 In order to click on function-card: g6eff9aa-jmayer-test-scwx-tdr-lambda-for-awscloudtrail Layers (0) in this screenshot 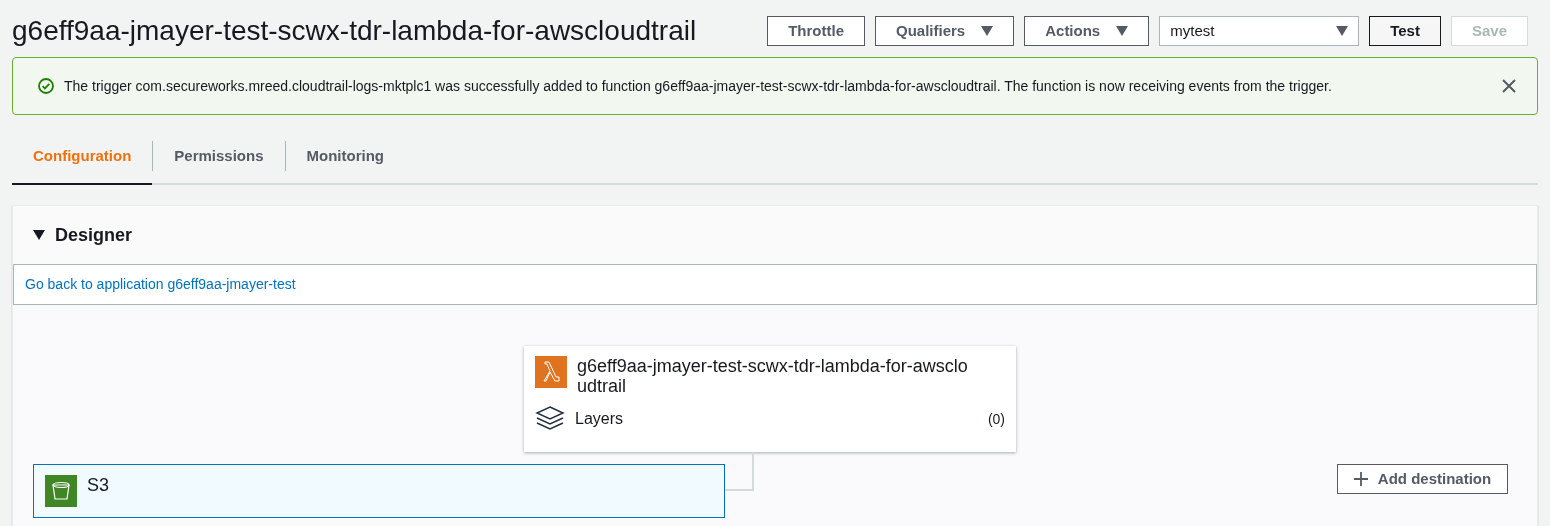, I will do `click(770, 399)`.